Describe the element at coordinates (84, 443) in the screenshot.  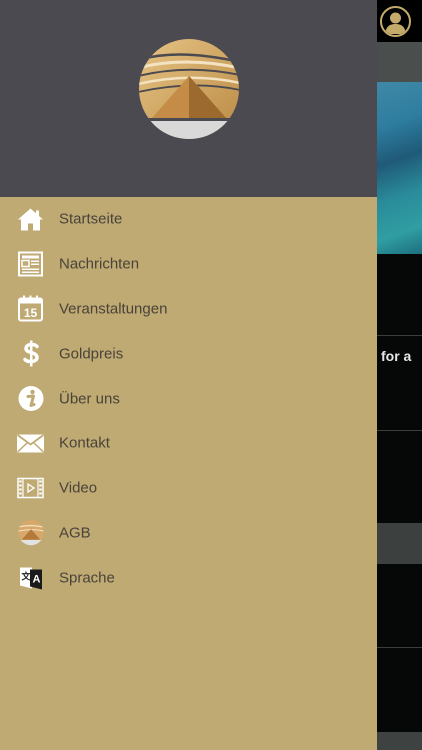
I see `menu-label: Kontakt` at that location.